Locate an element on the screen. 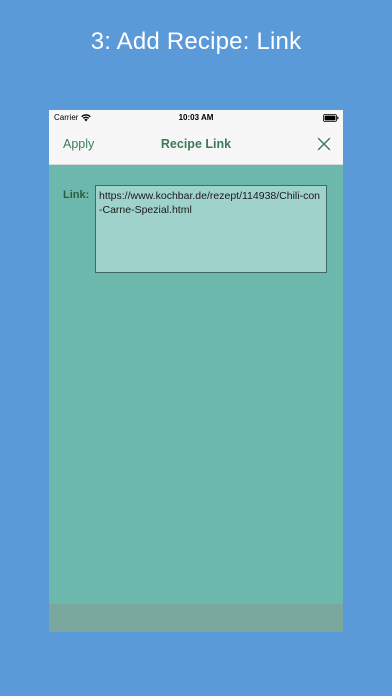 This screenshot has width=392, height=696. status-bar: Carrier 10:03 AM is located at coordinates (196, 118).